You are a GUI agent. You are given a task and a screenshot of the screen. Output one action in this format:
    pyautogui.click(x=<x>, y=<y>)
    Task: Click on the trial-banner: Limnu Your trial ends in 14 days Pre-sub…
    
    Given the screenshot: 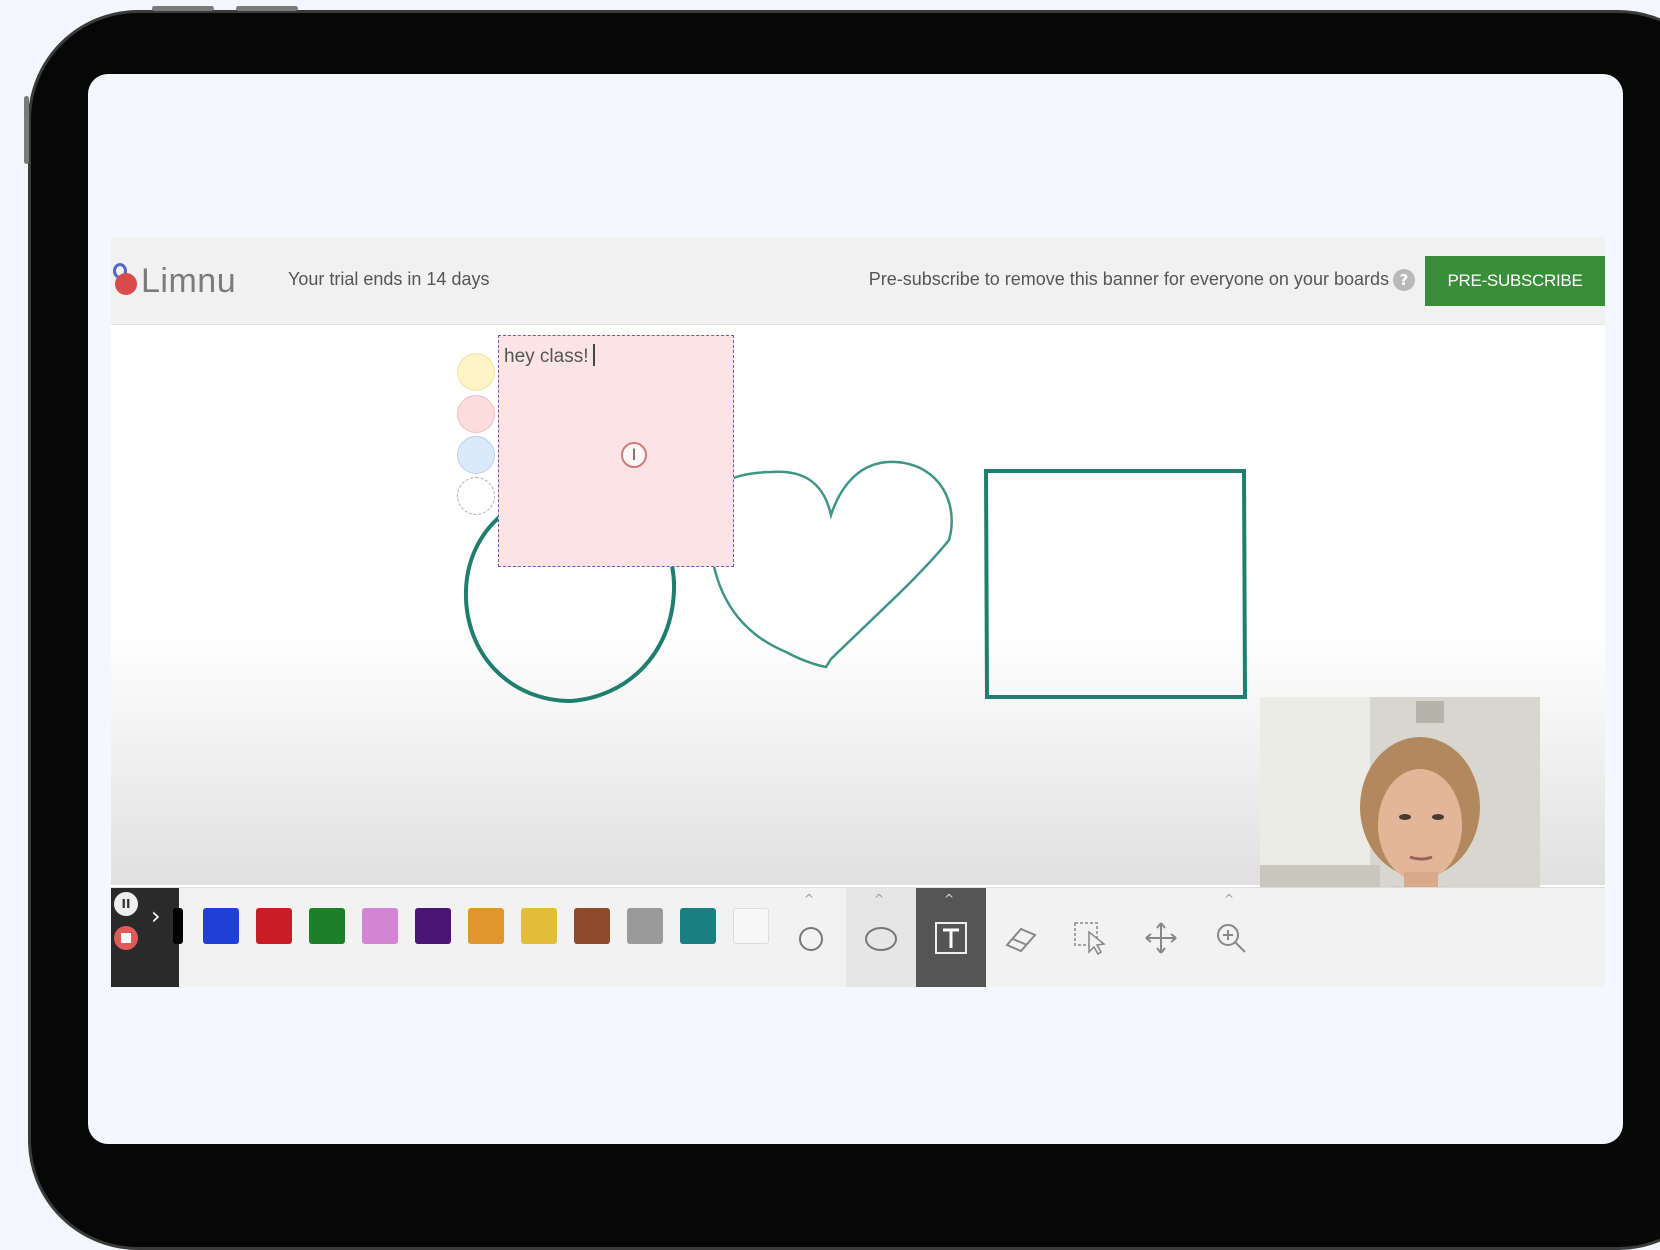 What is the action you would take?
    pyautogui.click(x=858, y=281)
    